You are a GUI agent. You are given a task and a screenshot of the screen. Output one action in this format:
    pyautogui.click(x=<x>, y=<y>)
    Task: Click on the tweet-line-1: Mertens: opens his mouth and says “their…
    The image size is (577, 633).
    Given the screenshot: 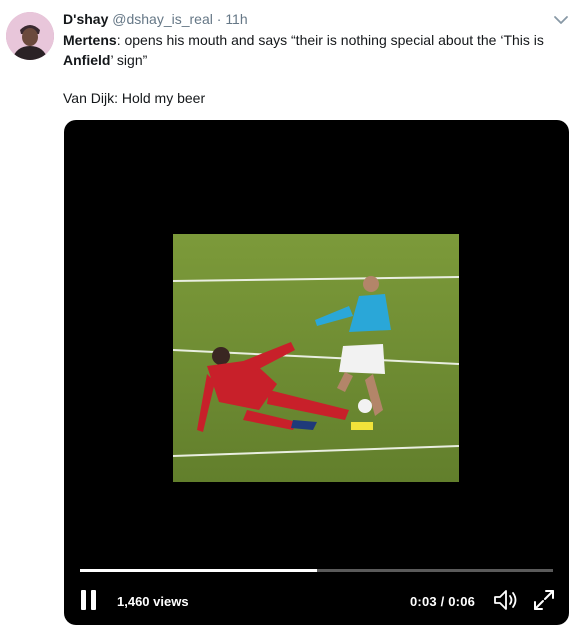 What is the action you would take?
    pyautogui.click(x=313, y=50)
    